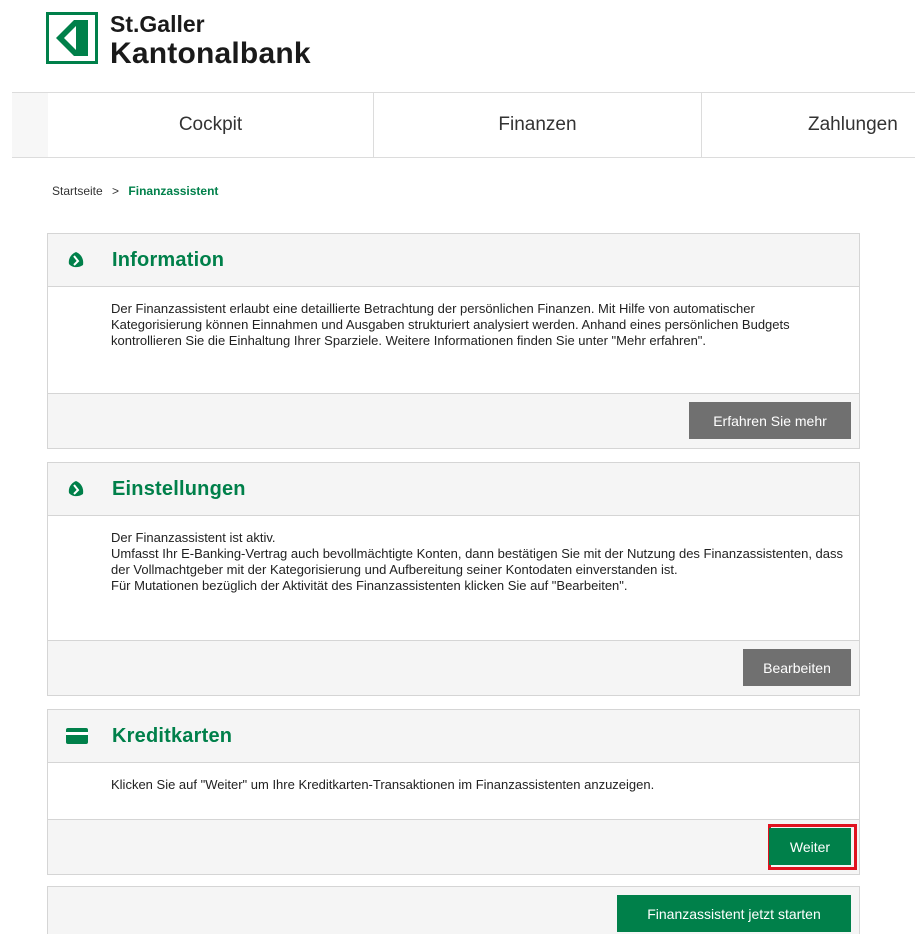 This screenshot has width=915, height=934. I want to click on breadcrumb: Startseite > Finanzassistent, so click(135, 191).